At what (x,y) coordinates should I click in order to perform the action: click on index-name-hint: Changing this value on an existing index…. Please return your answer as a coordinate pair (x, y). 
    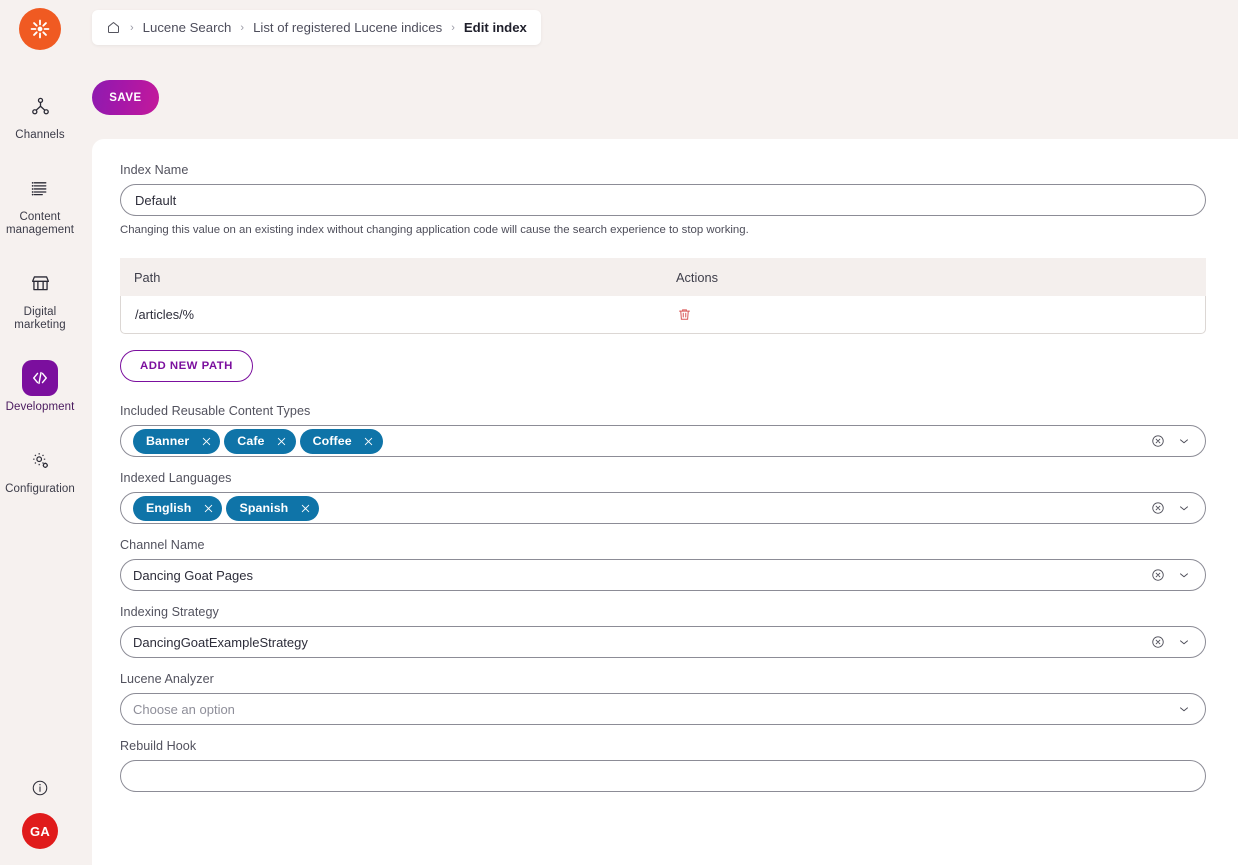
    Looking at the image, I should click on (434, 230).